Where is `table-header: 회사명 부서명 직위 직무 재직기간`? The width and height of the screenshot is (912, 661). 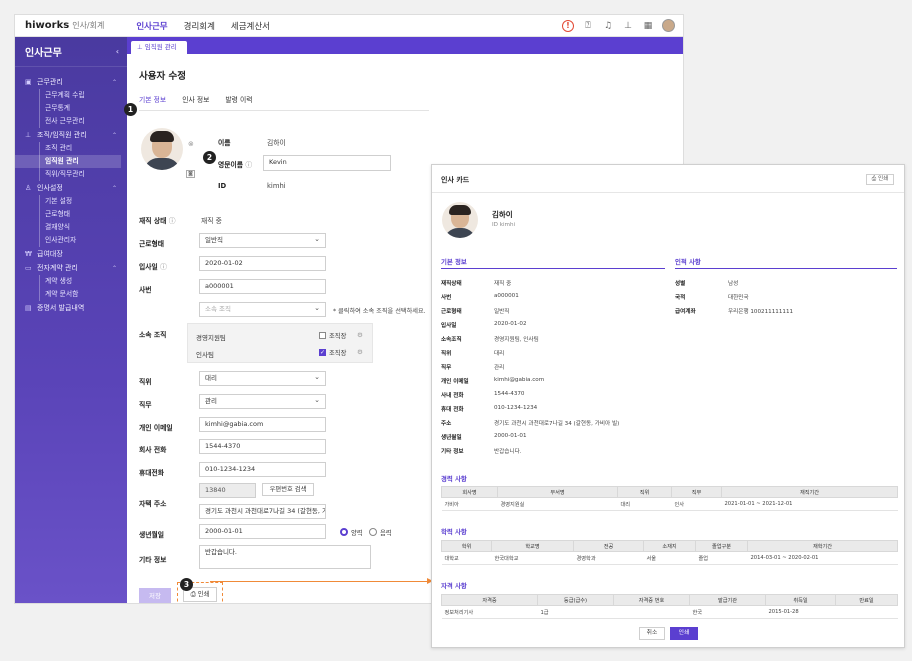
table-header: 회사명 부서명 직위 직무 재직기간 is located at coordinates (669, 492).